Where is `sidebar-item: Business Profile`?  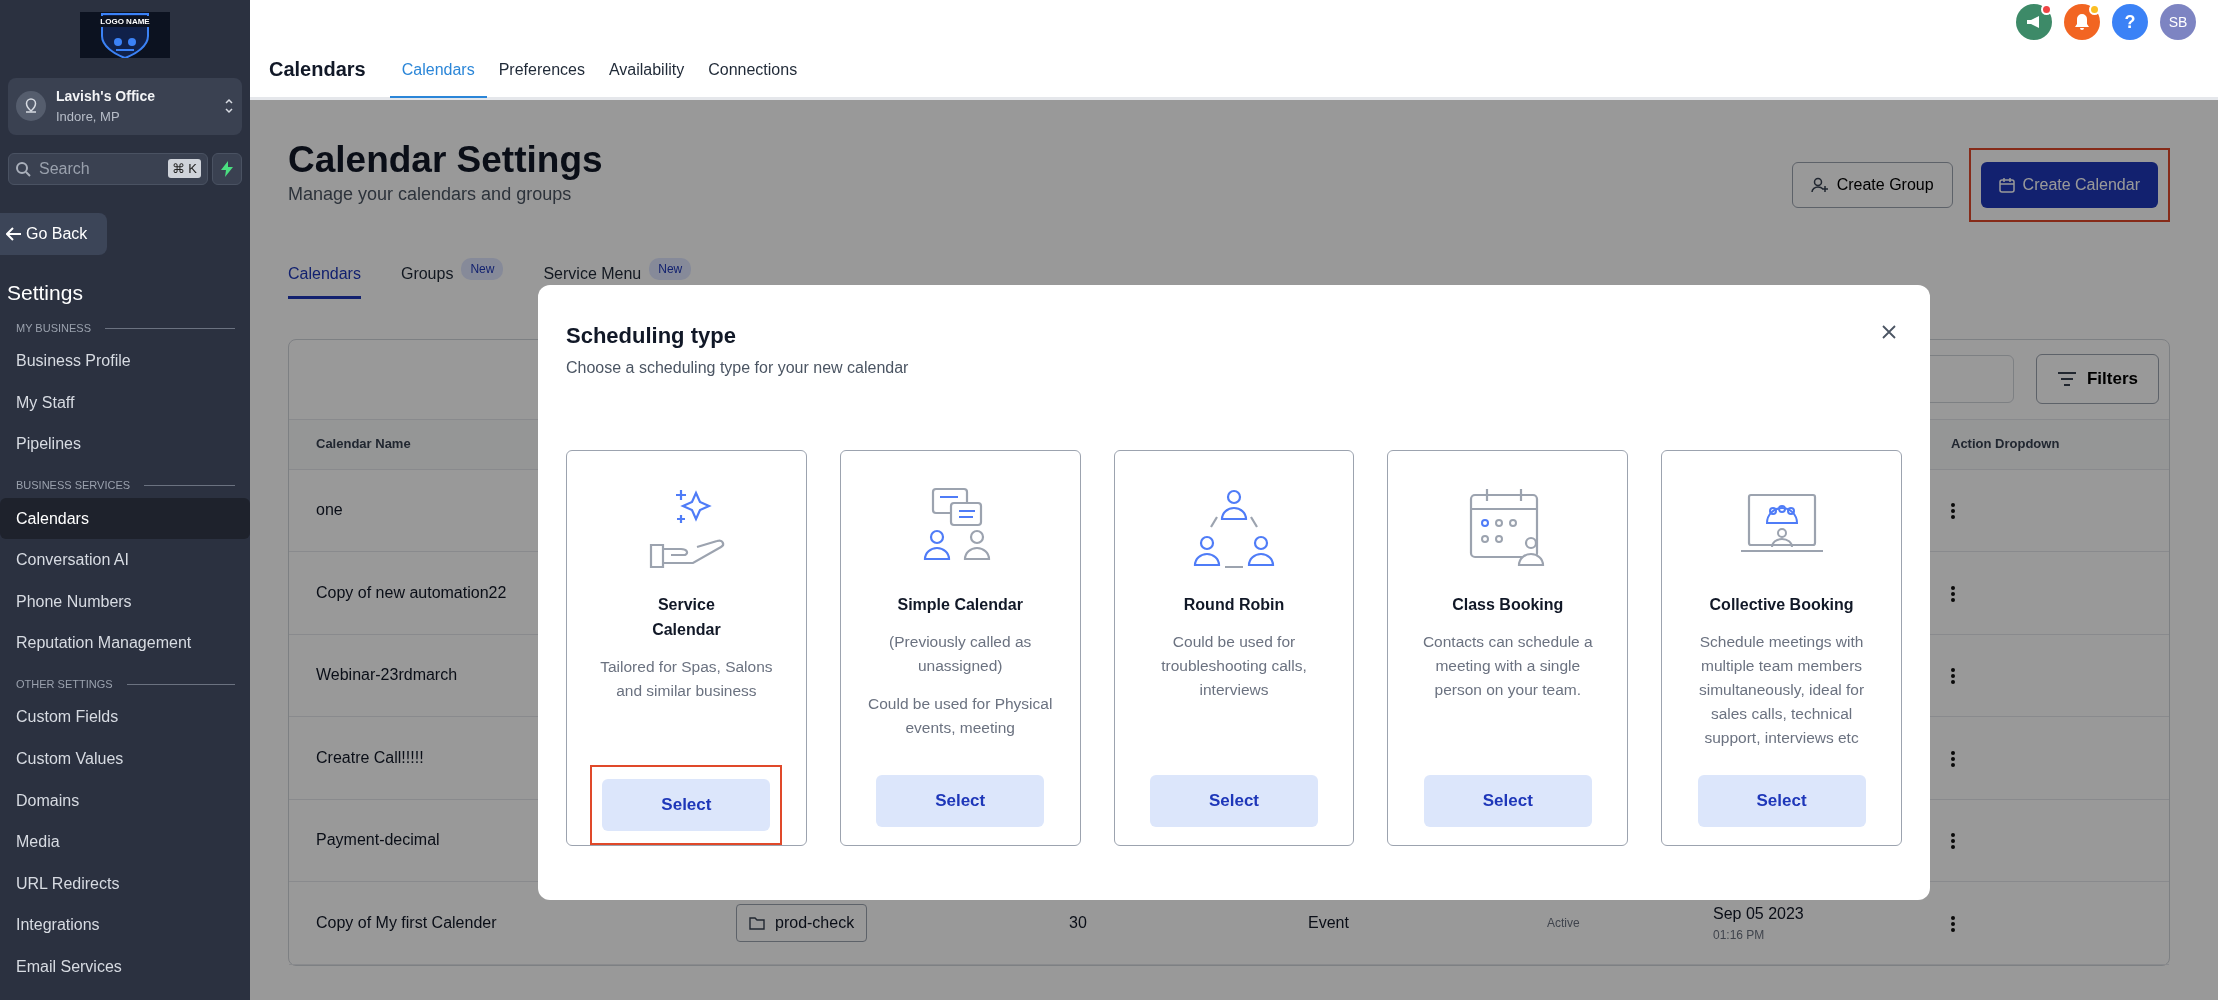 sidebar-item: Business Profile is located at coordinates (125, 361).